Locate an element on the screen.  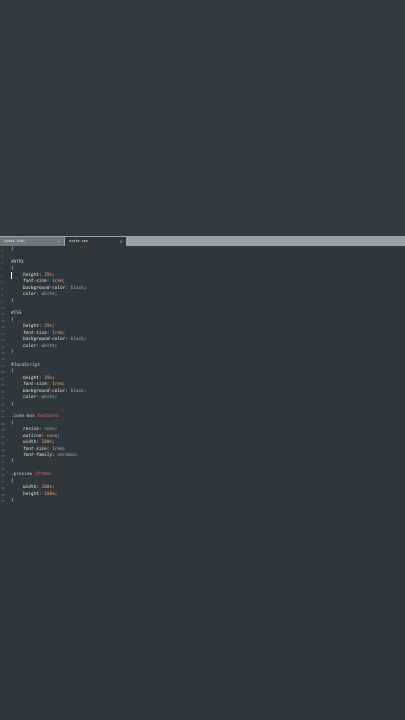
code-text: } is located at coordinates (12, 501).